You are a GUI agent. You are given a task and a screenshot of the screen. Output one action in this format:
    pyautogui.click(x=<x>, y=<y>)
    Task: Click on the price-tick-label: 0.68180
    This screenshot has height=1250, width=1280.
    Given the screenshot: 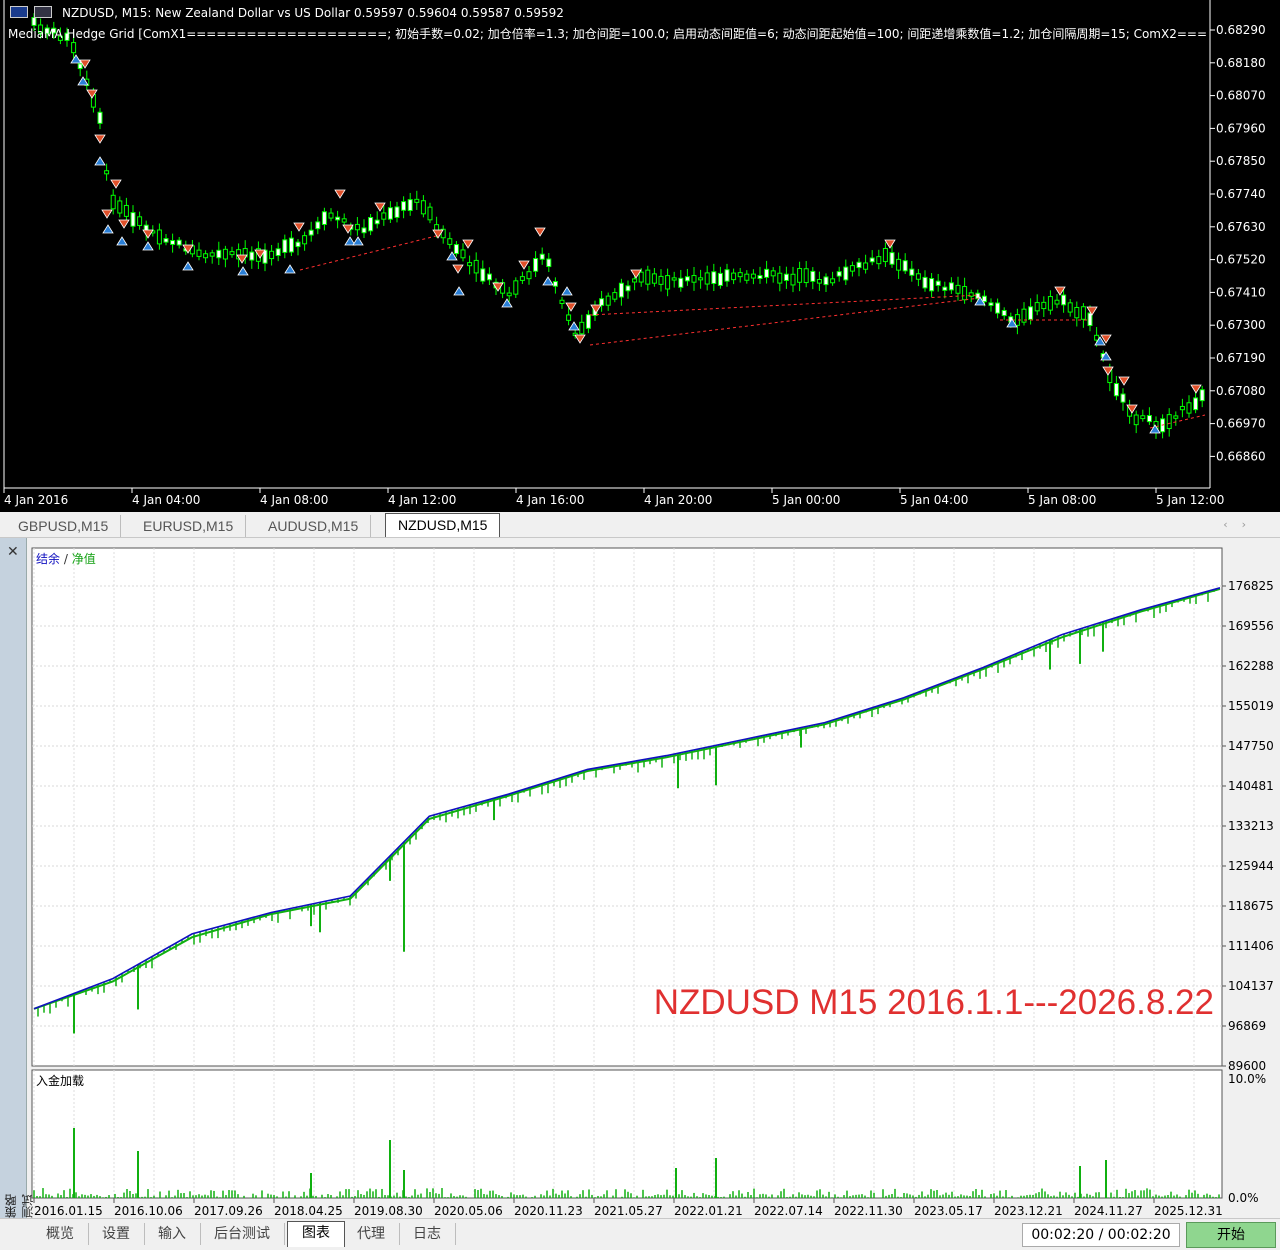 What is the action you would take?
    pyautogui.click(x=1241, y=63)
    